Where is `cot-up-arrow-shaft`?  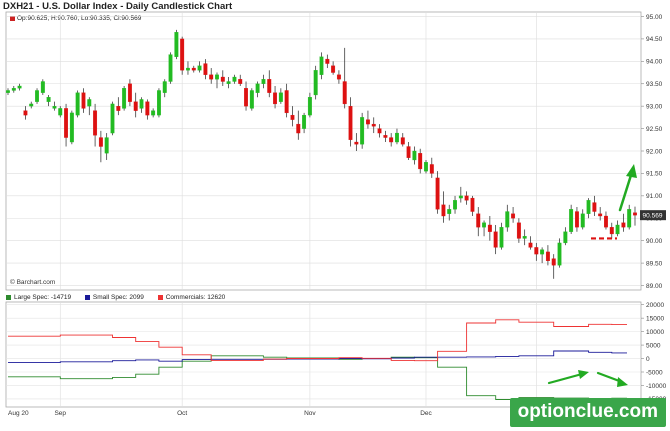
cot-up-arrow-shaft is located at coordinates (565, 378).